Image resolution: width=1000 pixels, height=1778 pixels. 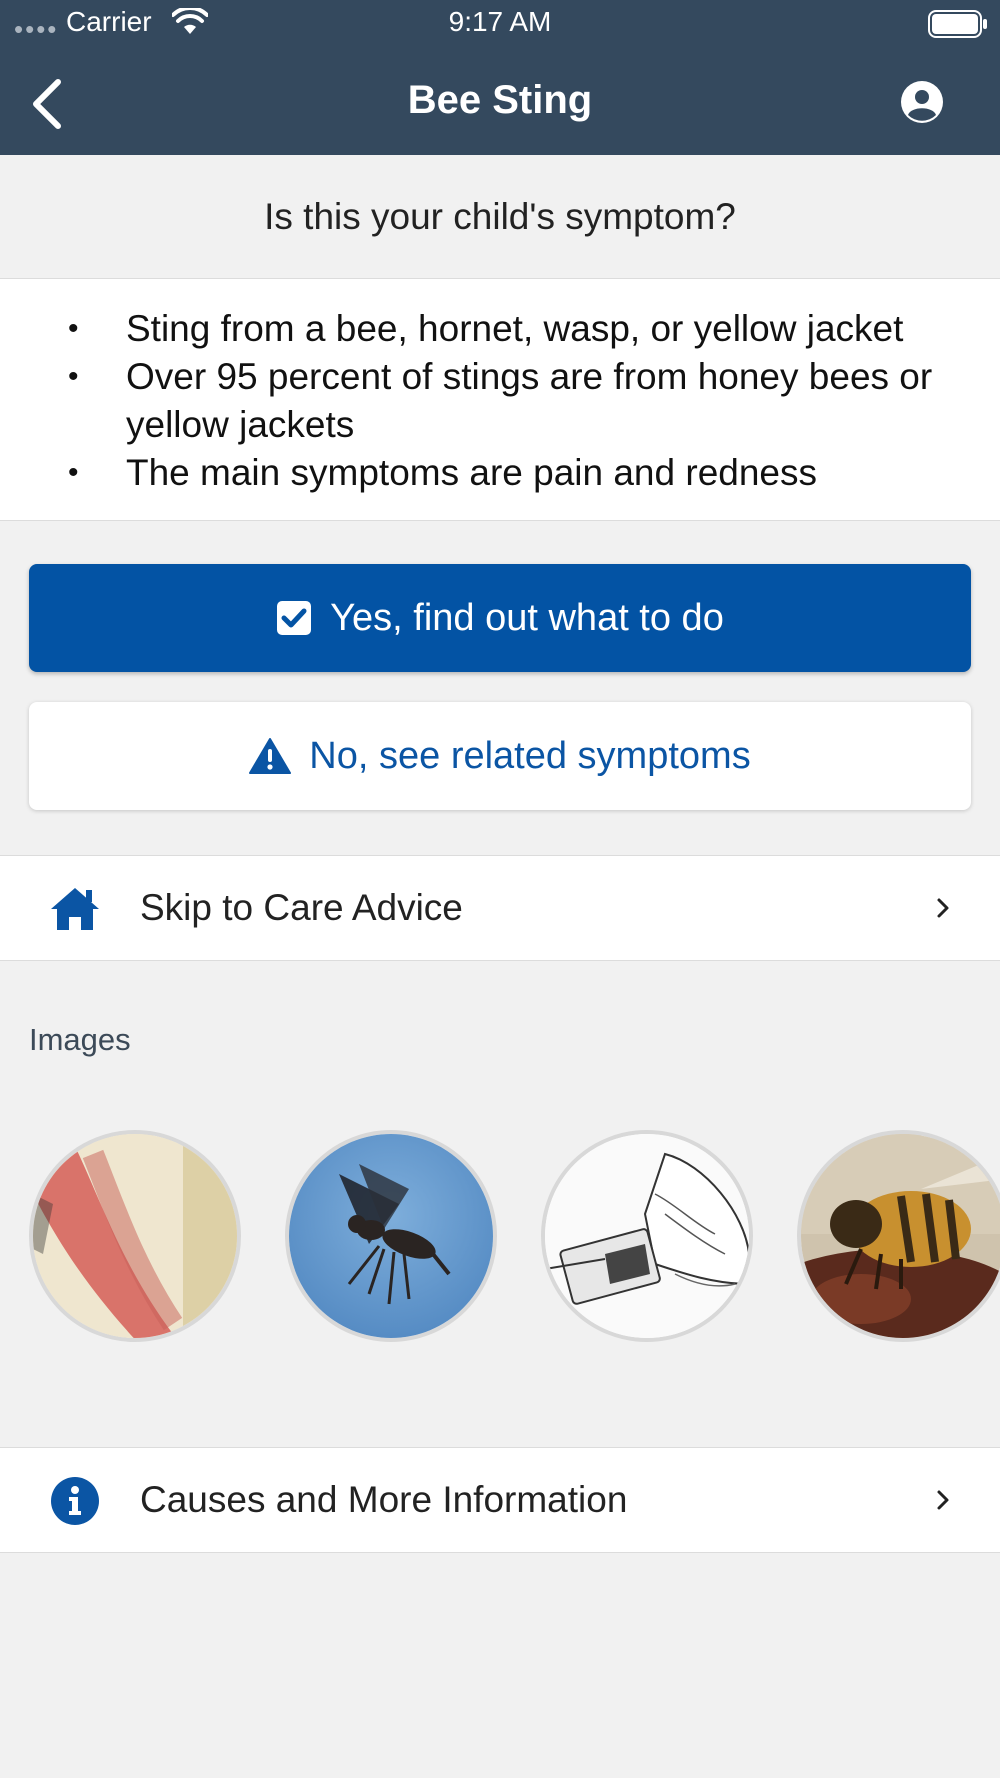 I want to click on image-thumbnail-sting-skin, so click(x=135, y=1236).